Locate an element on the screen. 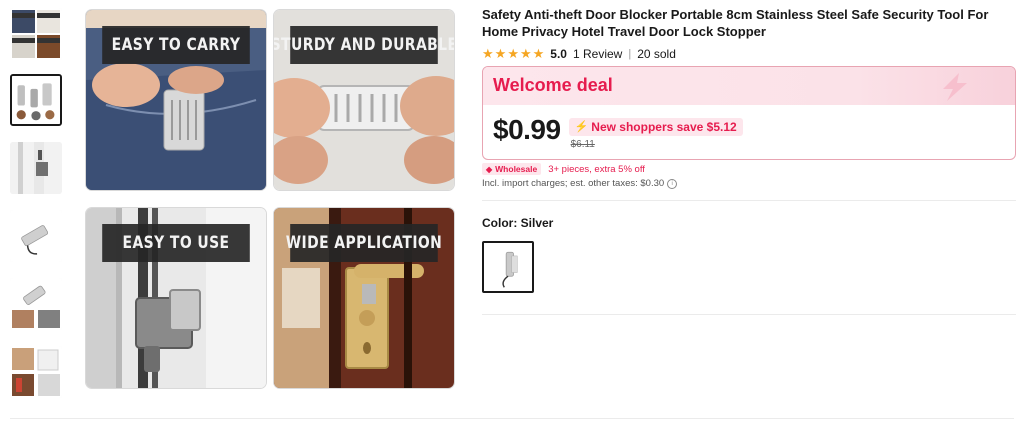 The height and width of the screenshot is (423, 1024). wholesale-badge-label: Wholesale is located at coordinates (516, 169).